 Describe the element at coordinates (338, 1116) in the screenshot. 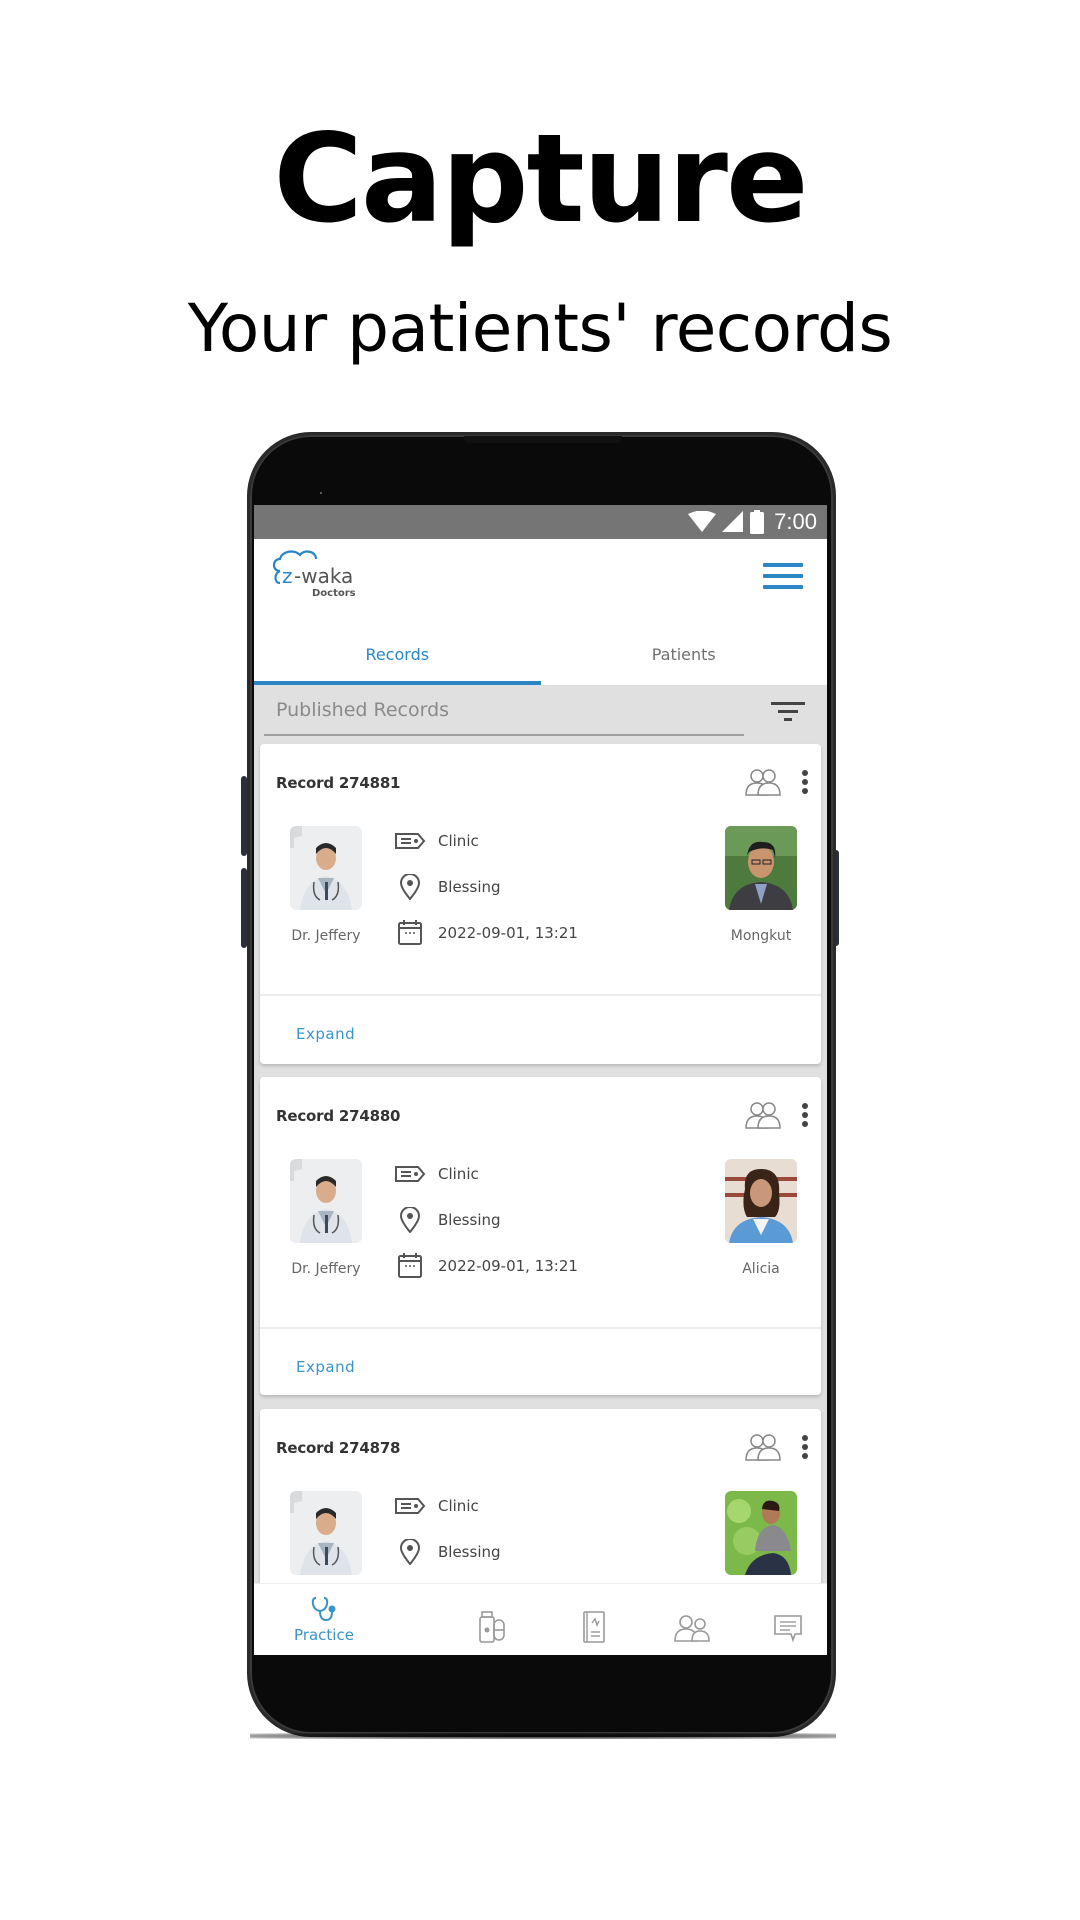

I see `record-title: Record 274880` at that location.